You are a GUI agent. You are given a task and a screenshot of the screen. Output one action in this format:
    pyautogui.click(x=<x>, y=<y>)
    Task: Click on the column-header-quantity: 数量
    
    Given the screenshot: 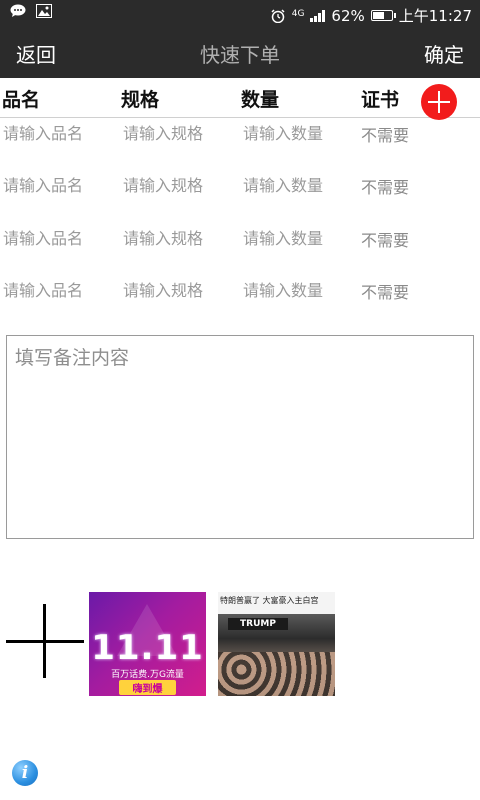 What is the action you would take?
    pyautogui.click(x=260, y=100)
    